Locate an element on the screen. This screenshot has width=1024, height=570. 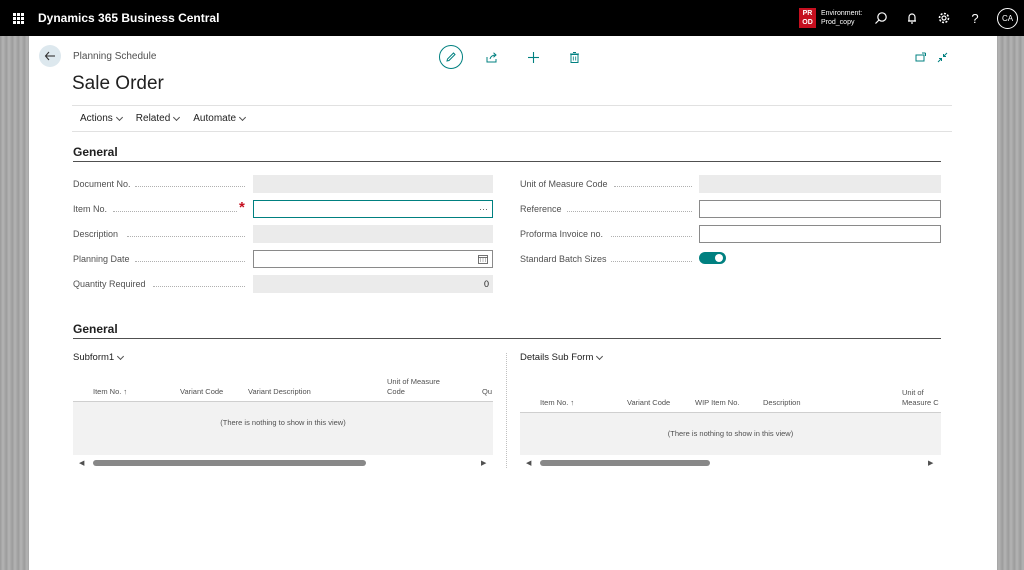
open-new-window-icon is located at coordinates (920, 56).